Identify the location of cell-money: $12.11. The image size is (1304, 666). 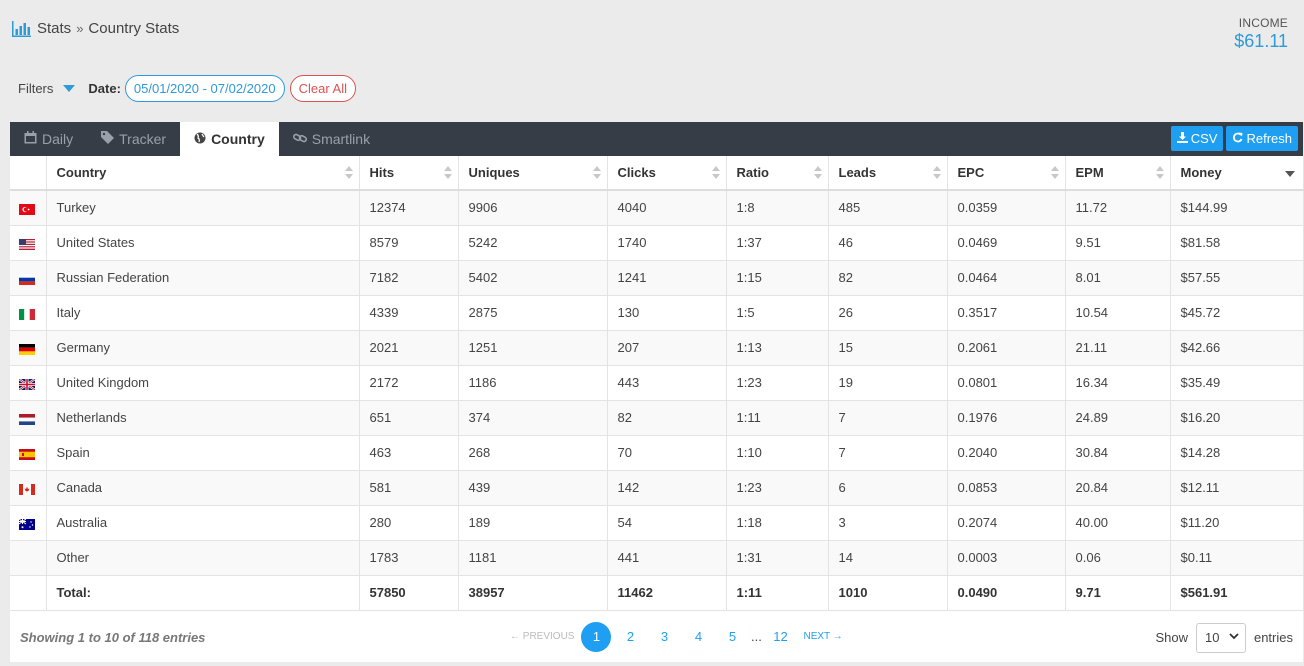
(1237, 488).